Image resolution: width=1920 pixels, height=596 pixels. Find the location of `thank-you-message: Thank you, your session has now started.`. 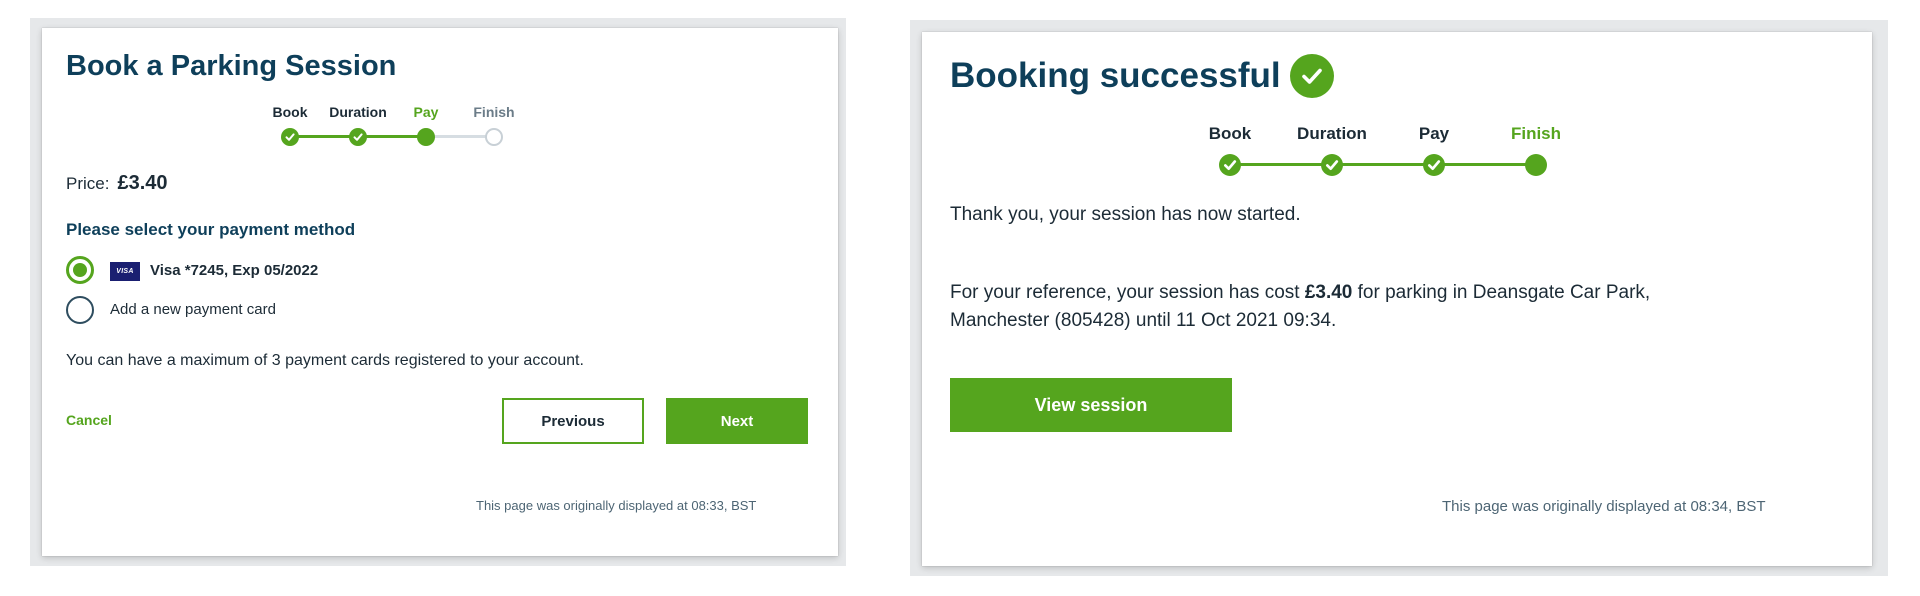

thank-you-message: Thank you, your session has now started. is located at coordinates (1125, 214).